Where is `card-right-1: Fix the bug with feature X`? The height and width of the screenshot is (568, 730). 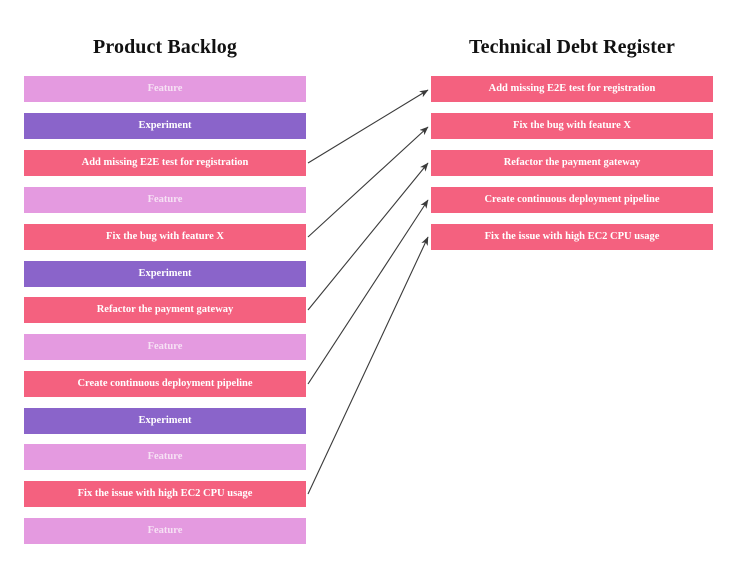 card-right-1: Fix the bug with feature X is located at coordinates (572, 126).